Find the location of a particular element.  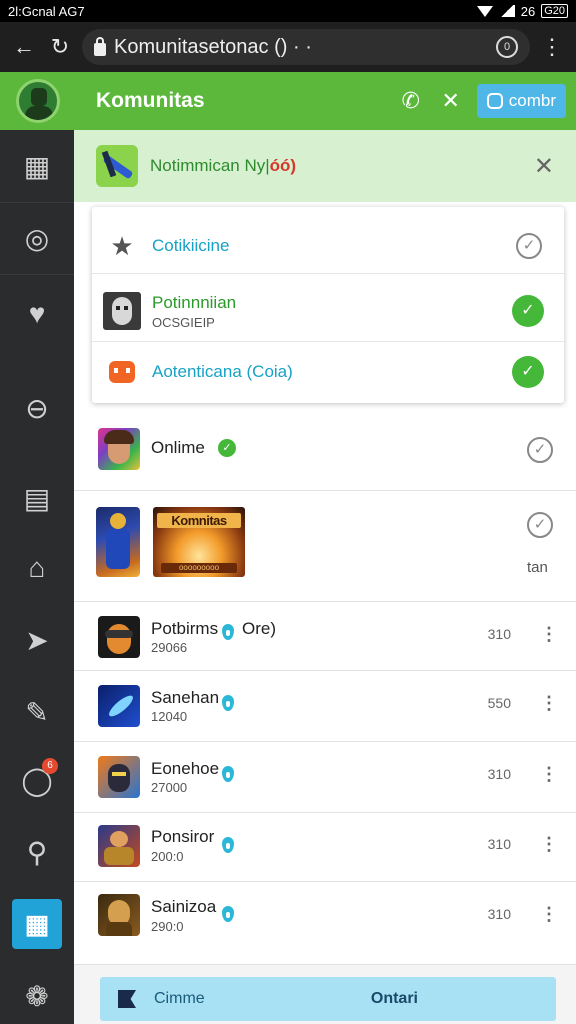

document-icon: ▤ is located at coordinates (37, 498).